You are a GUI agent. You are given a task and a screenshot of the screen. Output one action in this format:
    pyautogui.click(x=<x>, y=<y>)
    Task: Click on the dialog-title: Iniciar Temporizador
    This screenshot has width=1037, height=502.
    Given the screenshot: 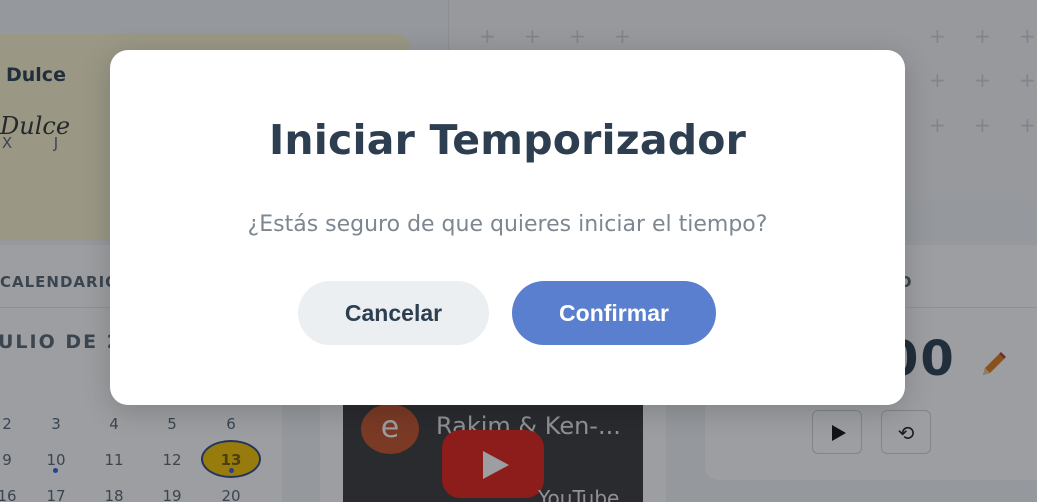 What is the action you would take?
    pyautogui.click(x=507, y=140)
    